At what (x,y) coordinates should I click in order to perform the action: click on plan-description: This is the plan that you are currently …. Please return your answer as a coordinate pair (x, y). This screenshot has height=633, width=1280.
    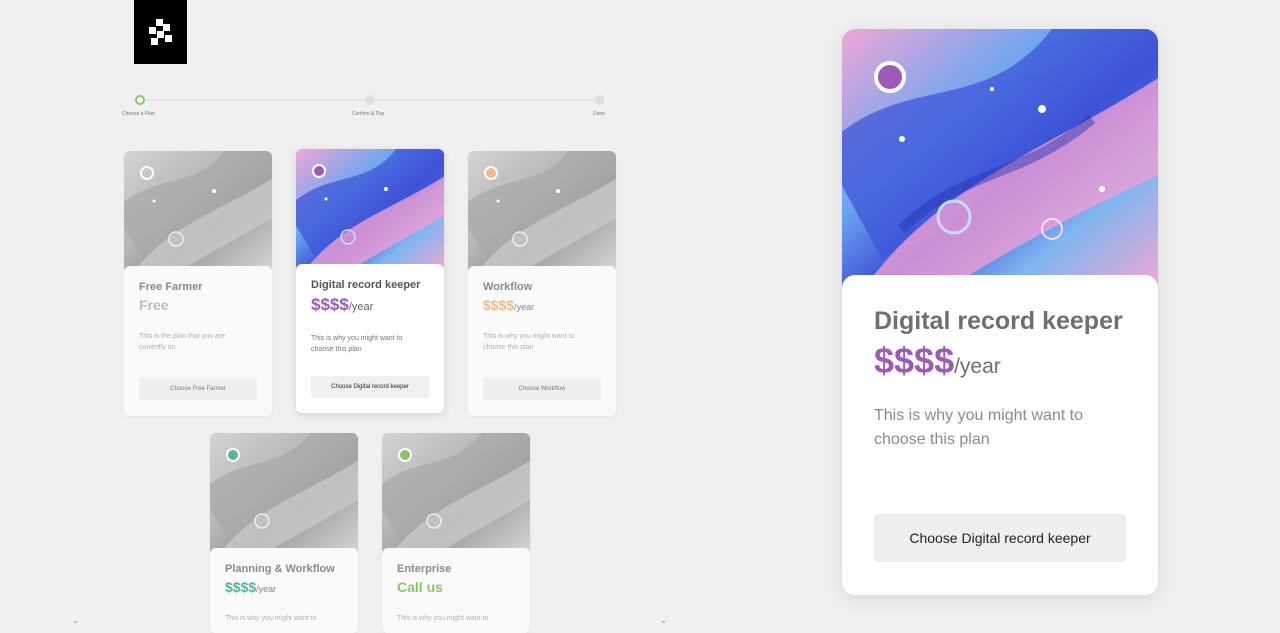
    Looking at the image, I should click on (182, 342).